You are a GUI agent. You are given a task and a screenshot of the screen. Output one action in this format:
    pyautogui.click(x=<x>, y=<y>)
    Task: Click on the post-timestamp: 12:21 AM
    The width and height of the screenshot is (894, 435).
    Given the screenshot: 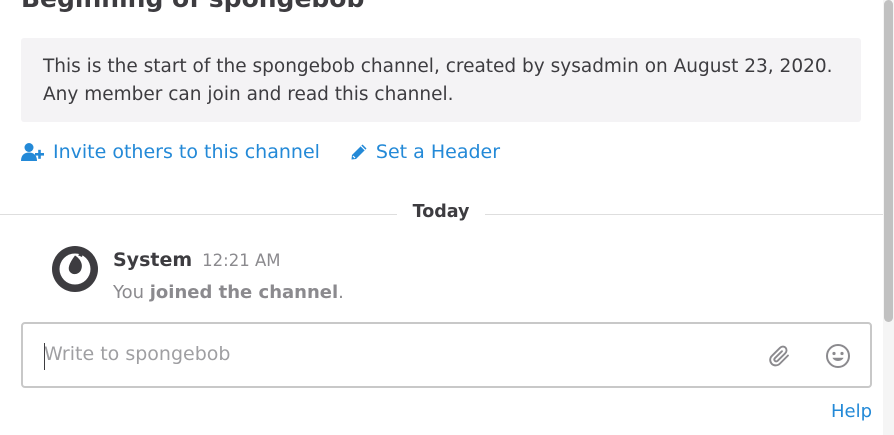 What is the action you would take?
    pyautogui.click(x=241, y=260)
    